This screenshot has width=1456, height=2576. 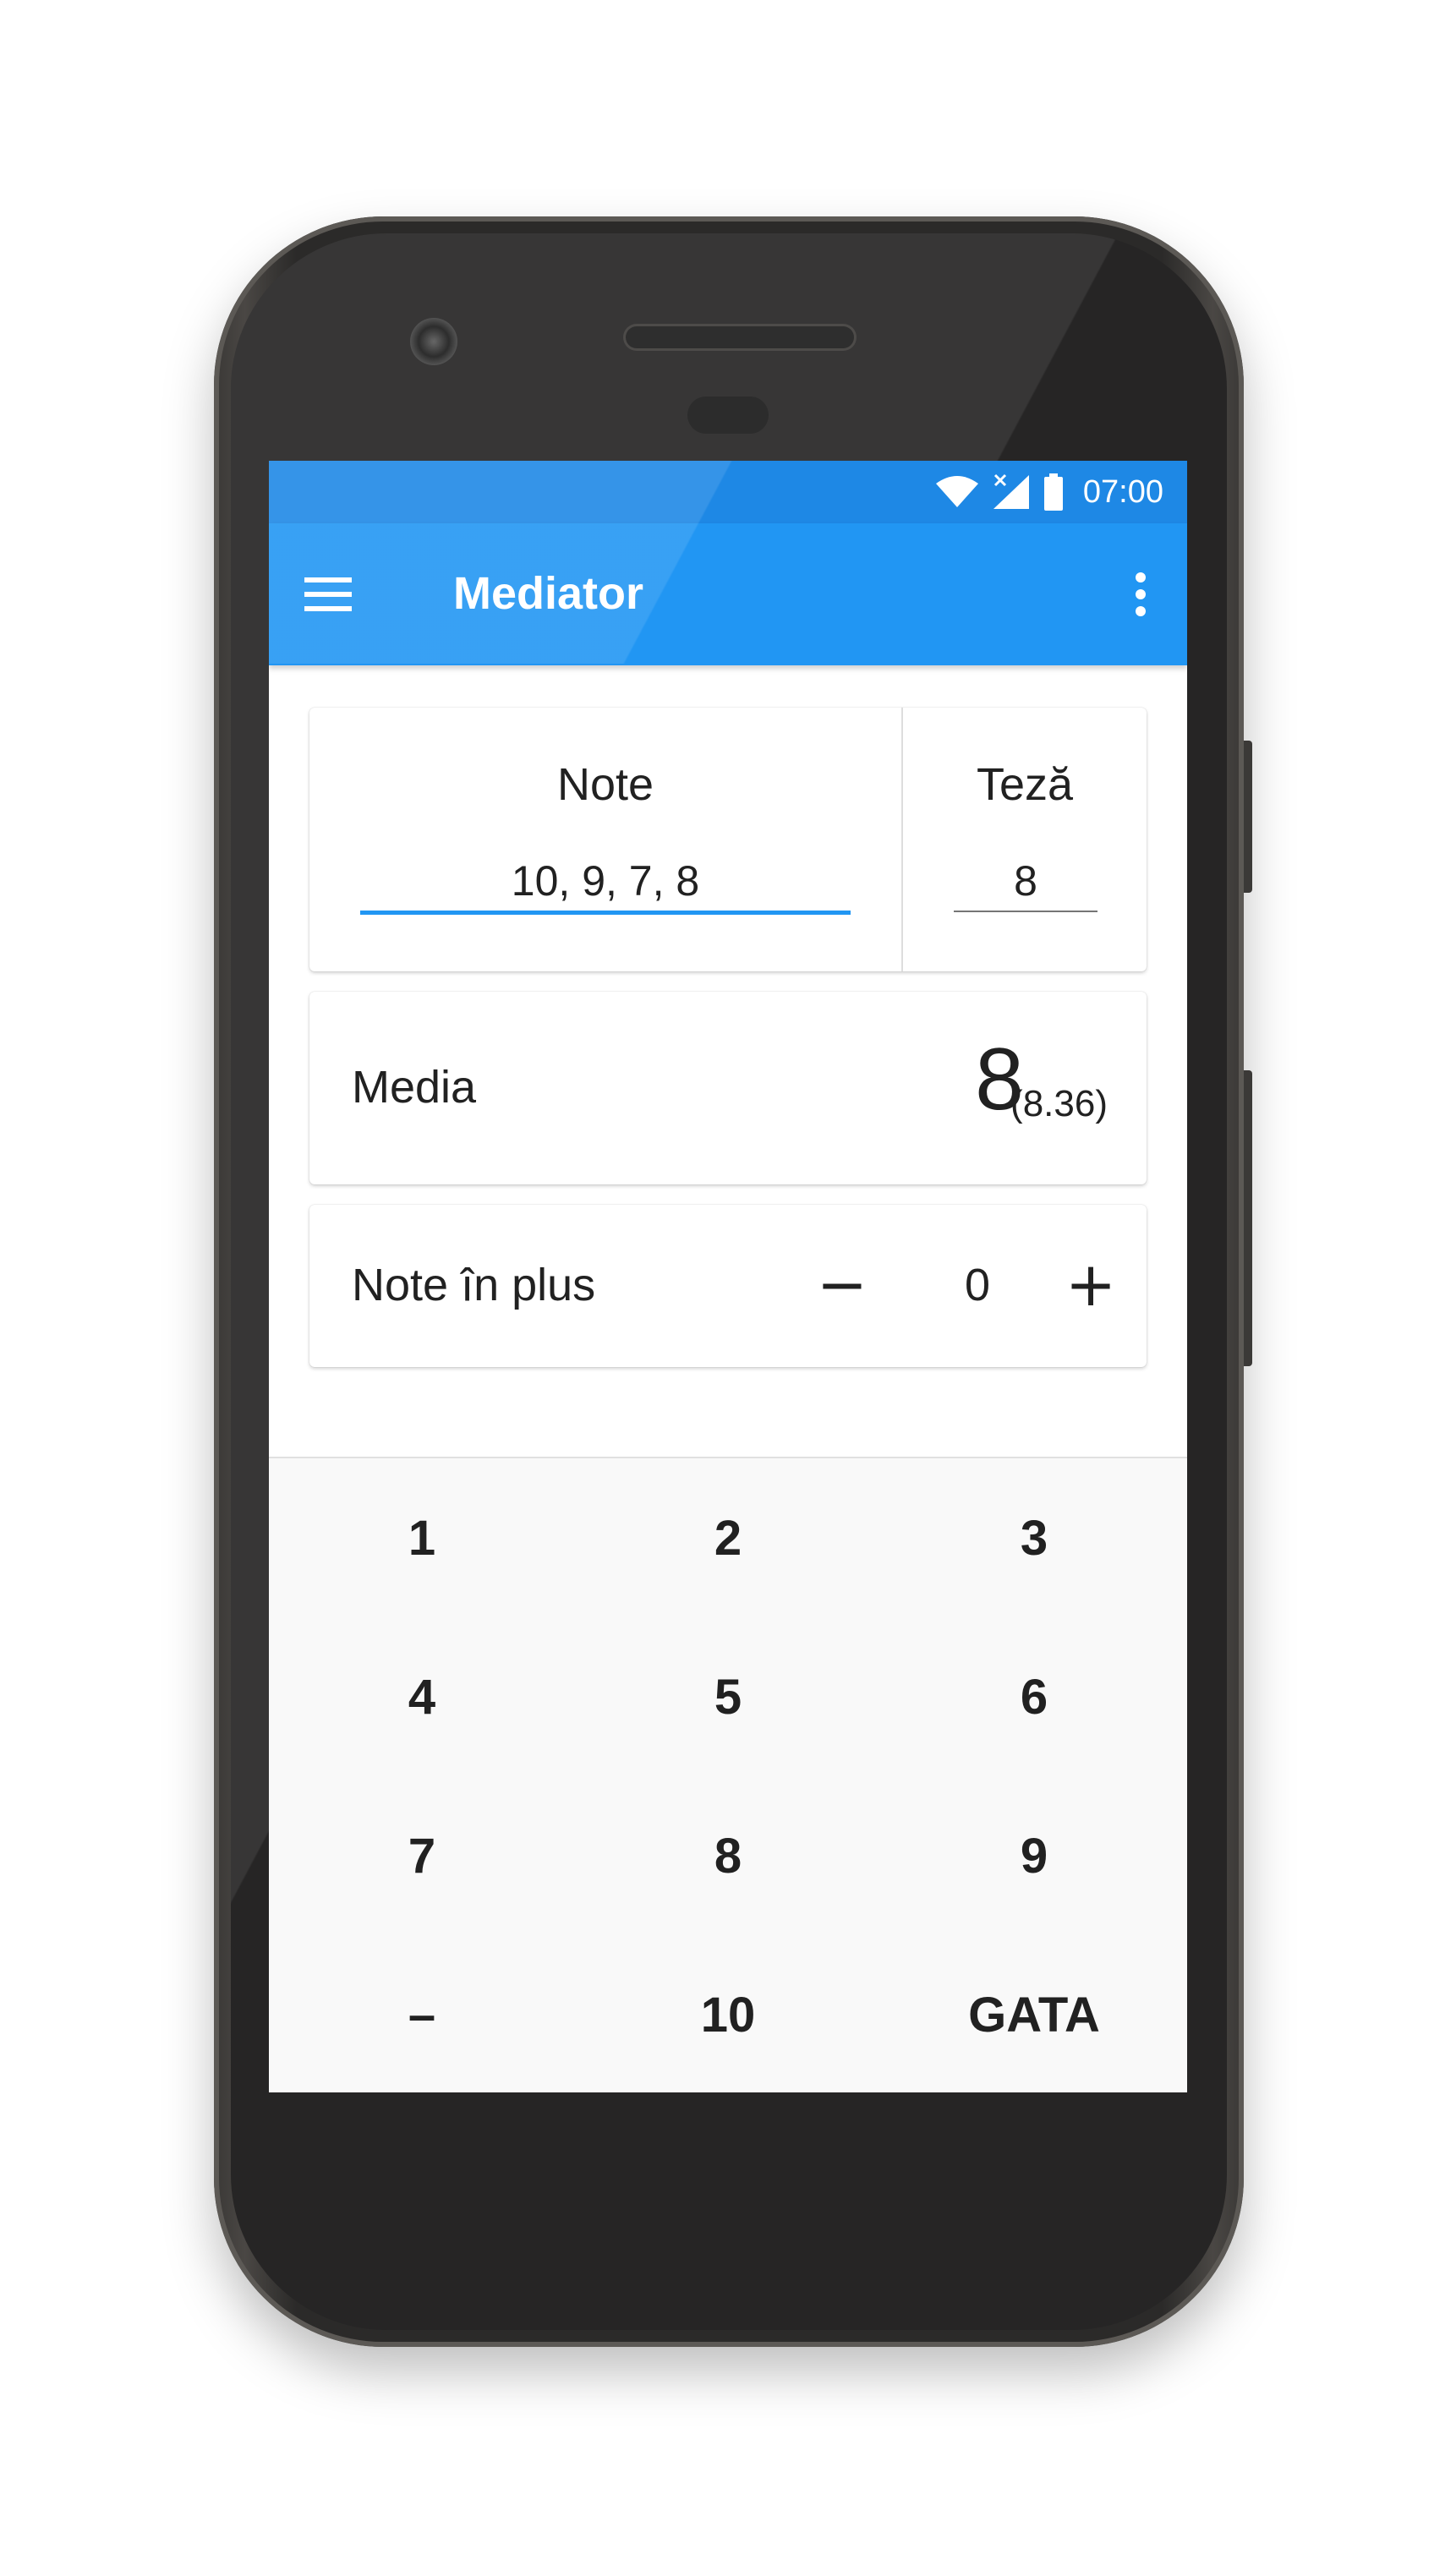 What do you see at coordinates (549, 593) in the screenshot?
I see `app-title: Mediator` at bounding box center [549, 593].